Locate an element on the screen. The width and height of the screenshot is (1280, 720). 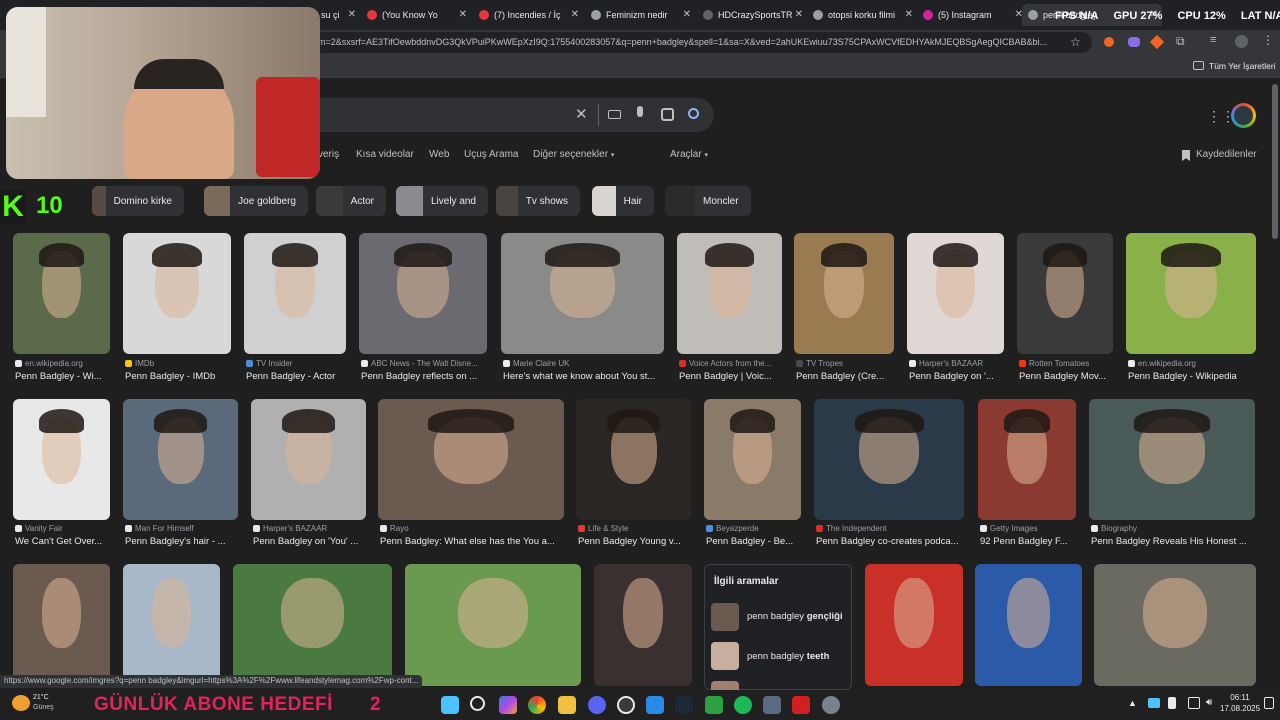
notifications-icon is located at coordinates (1269, 703).